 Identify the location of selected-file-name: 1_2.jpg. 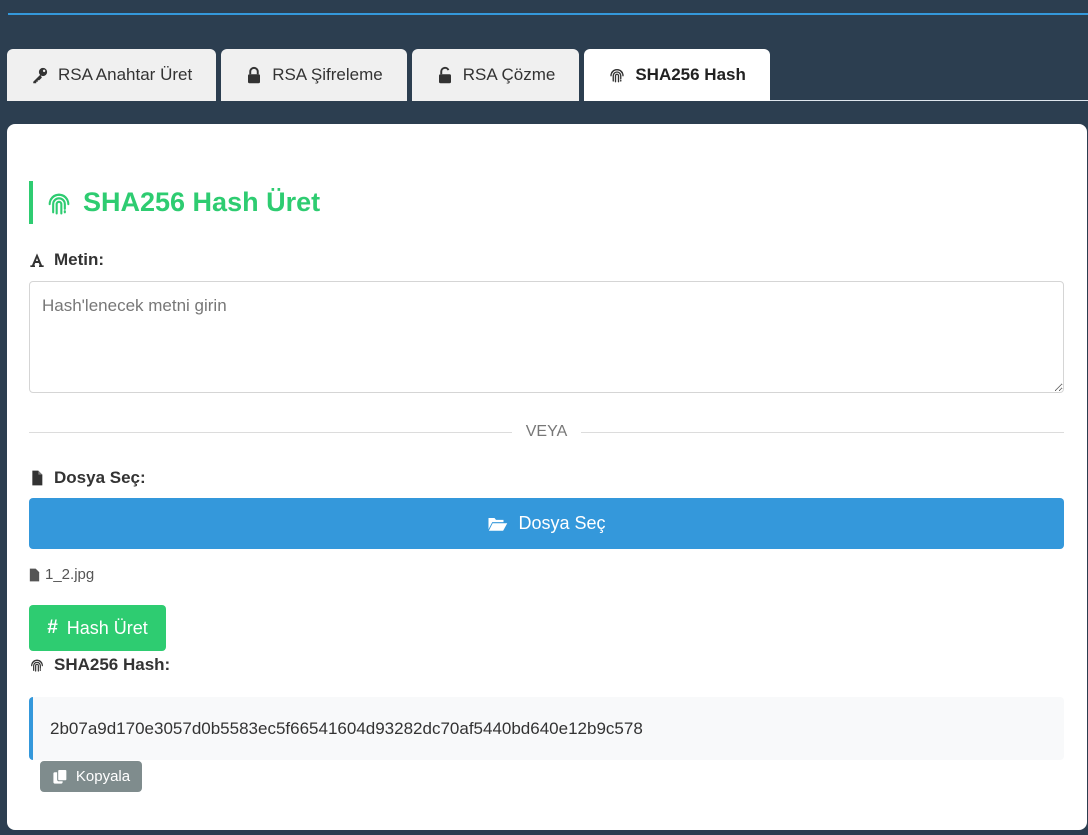
(70, 574).